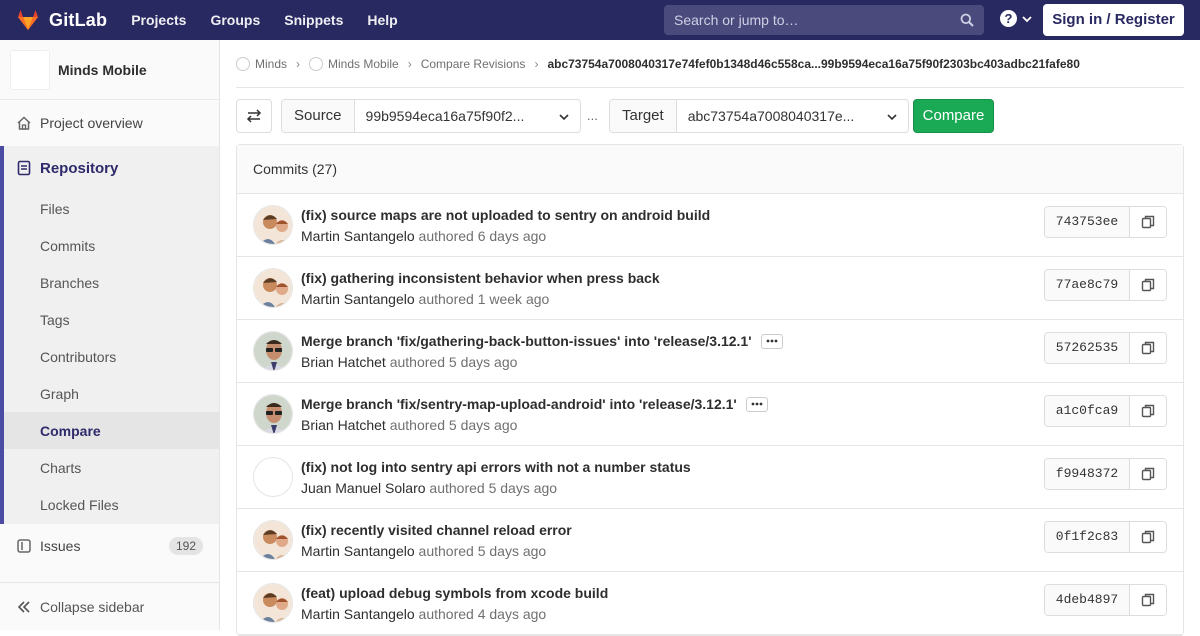 The width and height of the screenshot is (1200, 636). What do you see at coordinates (1087, 537) in the screenshot?
I see `commit-sha: 0f1f2c83` at bounding box center [1087, 537].